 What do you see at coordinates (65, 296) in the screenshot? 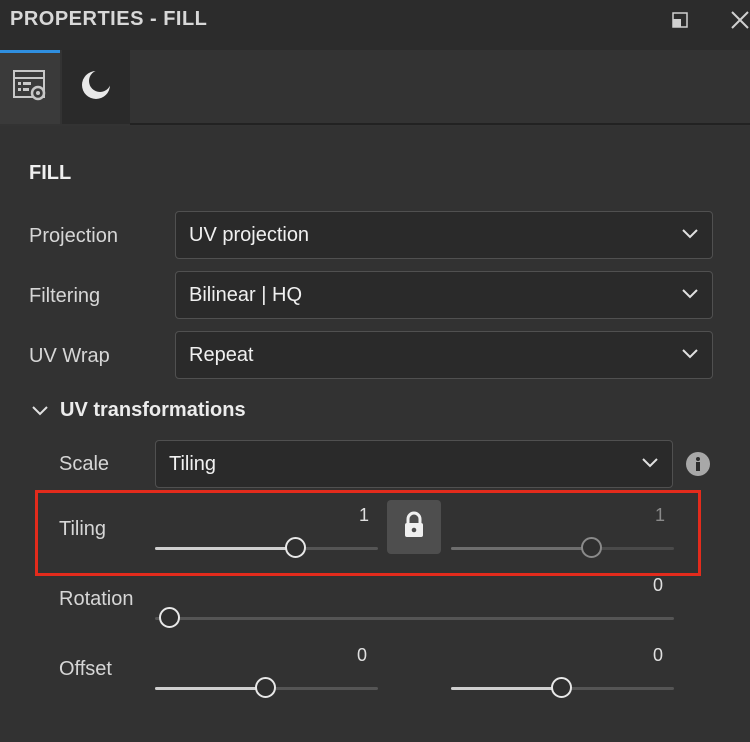
I see `filtering-label: Filtering` at bounding box center [65, 296].